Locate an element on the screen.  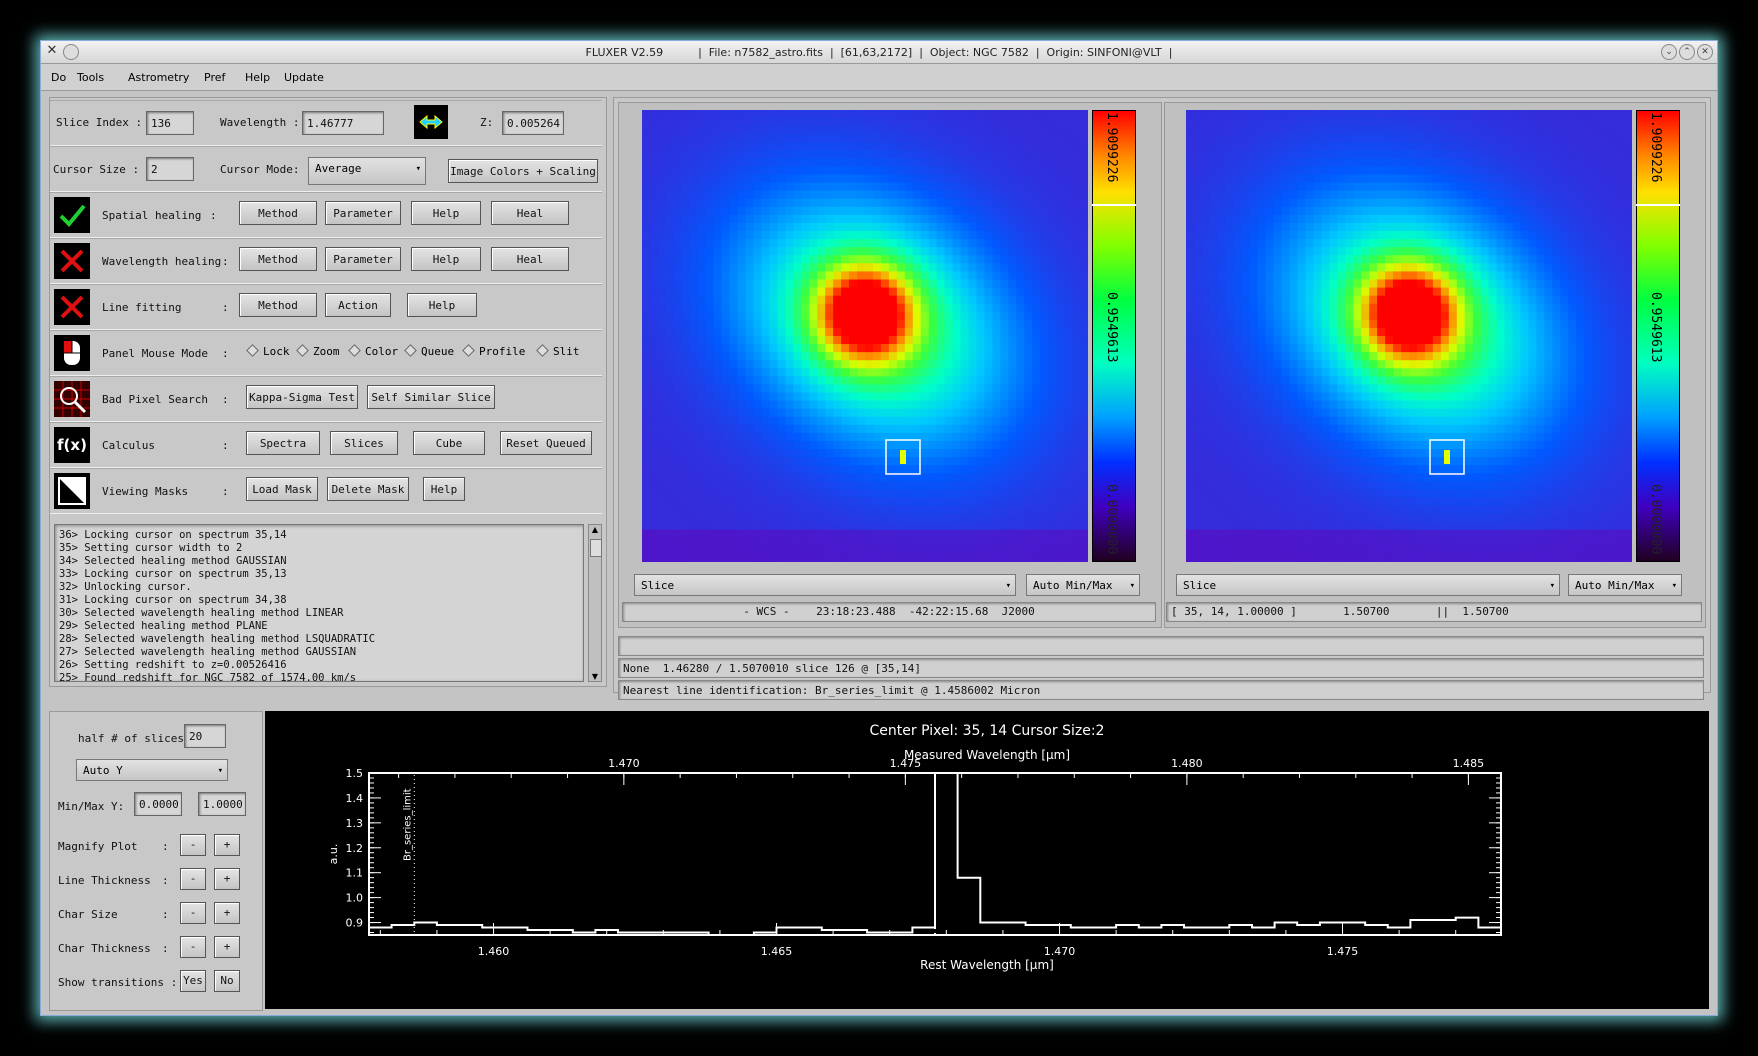
z-input: 0.005264 is located at coordinates (533, 123).